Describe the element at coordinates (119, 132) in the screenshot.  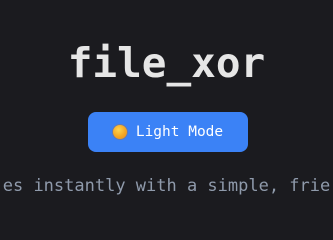
I see `sun-icon` at that location.